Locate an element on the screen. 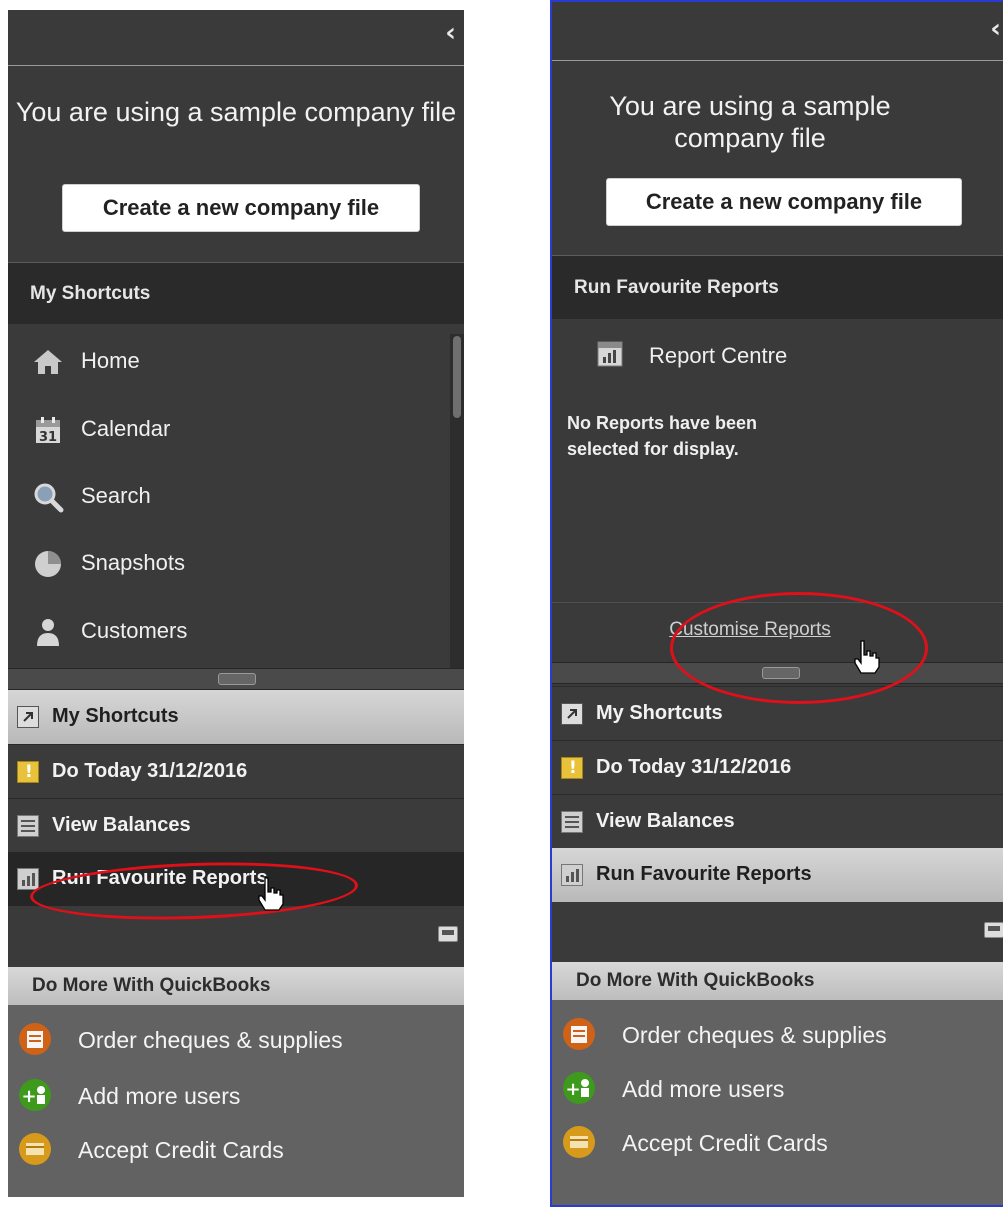 This screenshot has height=1207, width=1003. shortcut-item-customers: Customers is located at coordinates (229, 632).